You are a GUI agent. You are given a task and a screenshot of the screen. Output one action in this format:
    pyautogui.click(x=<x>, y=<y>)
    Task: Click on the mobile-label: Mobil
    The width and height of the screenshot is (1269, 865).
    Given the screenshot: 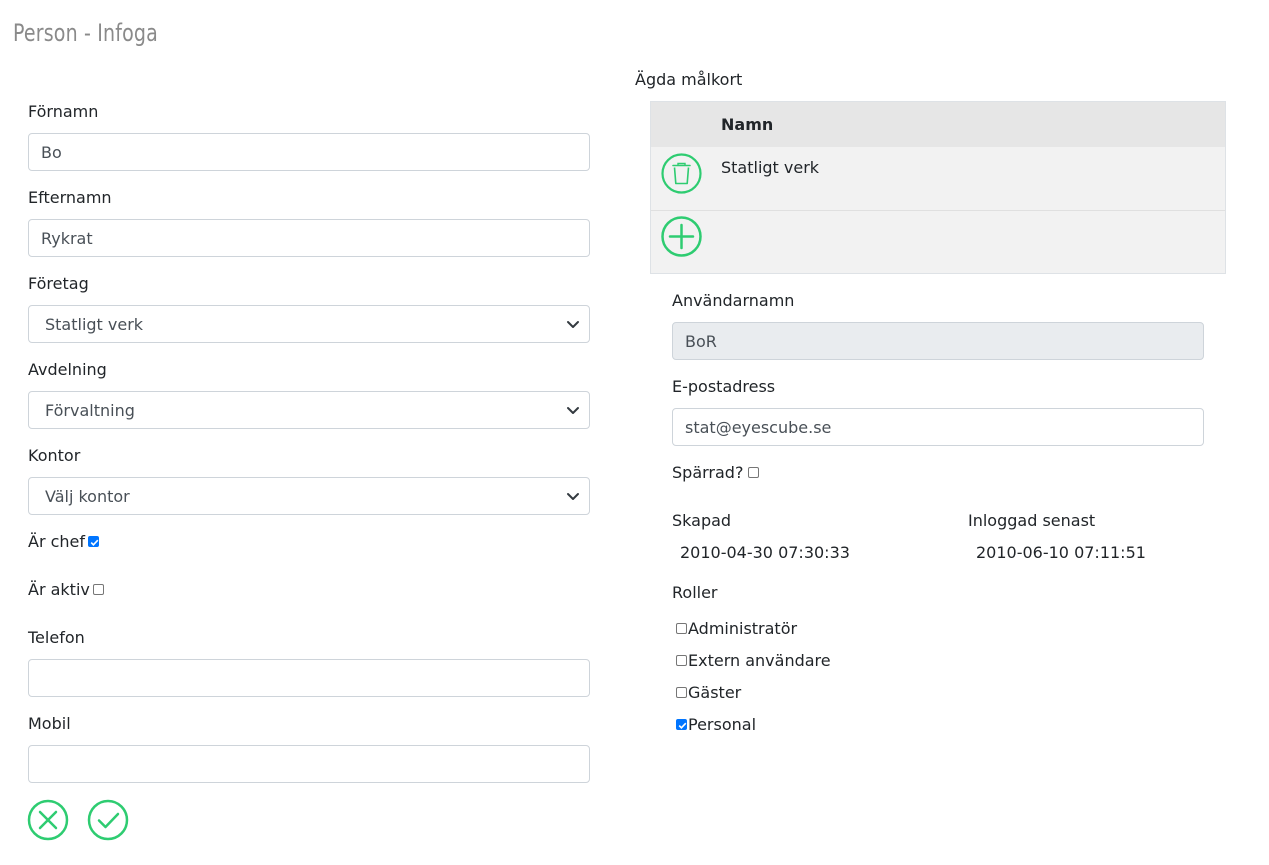 What is the action you would take?
    pyautogui.click(x=49, y=723)
    